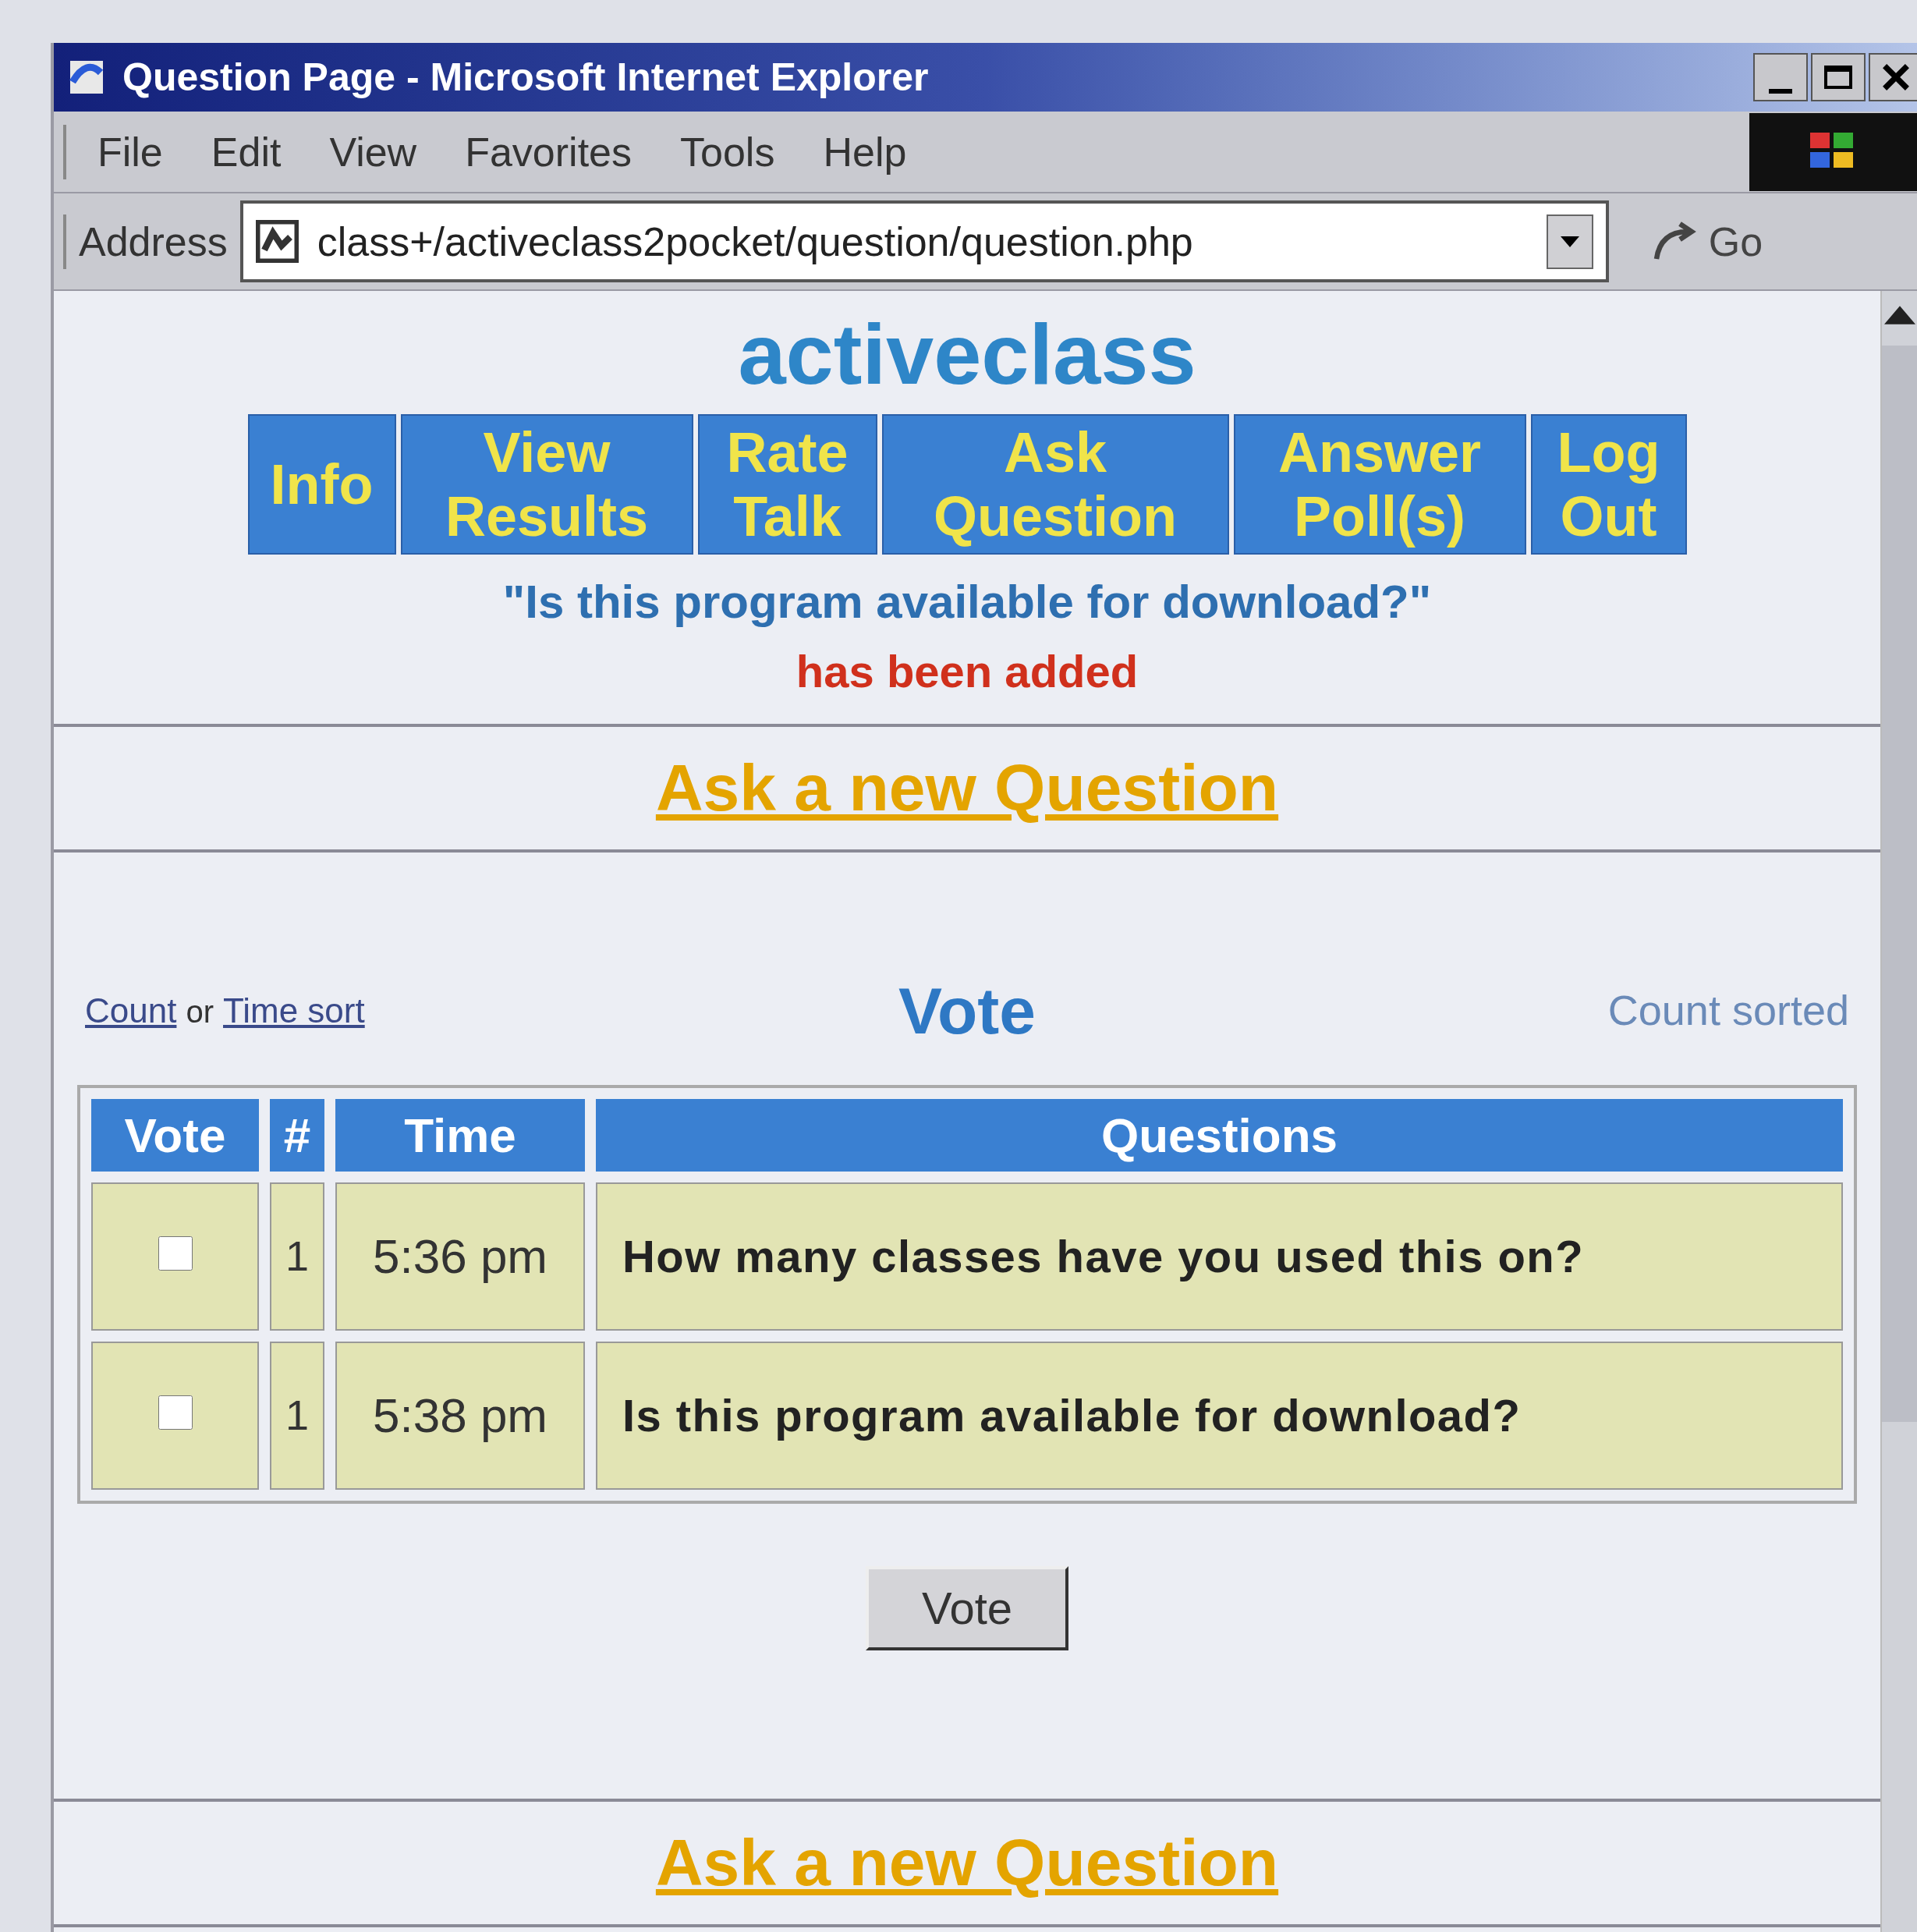  What do you see at coordinates (526, 77) in the screenshot?
I see `window-title: Question Page - Microsoft Internet Explorer` at bounding box center [526, 77].